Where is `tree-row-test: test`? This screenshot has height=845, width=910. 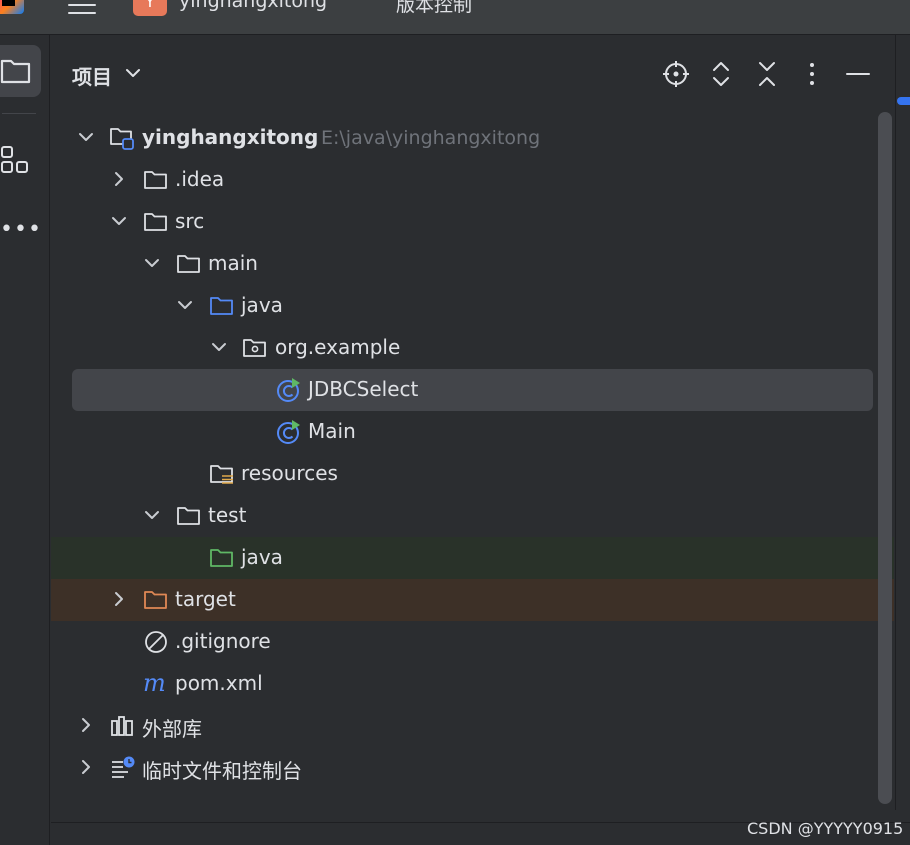 tree-row-test: test is located at coordinates (472, 516).